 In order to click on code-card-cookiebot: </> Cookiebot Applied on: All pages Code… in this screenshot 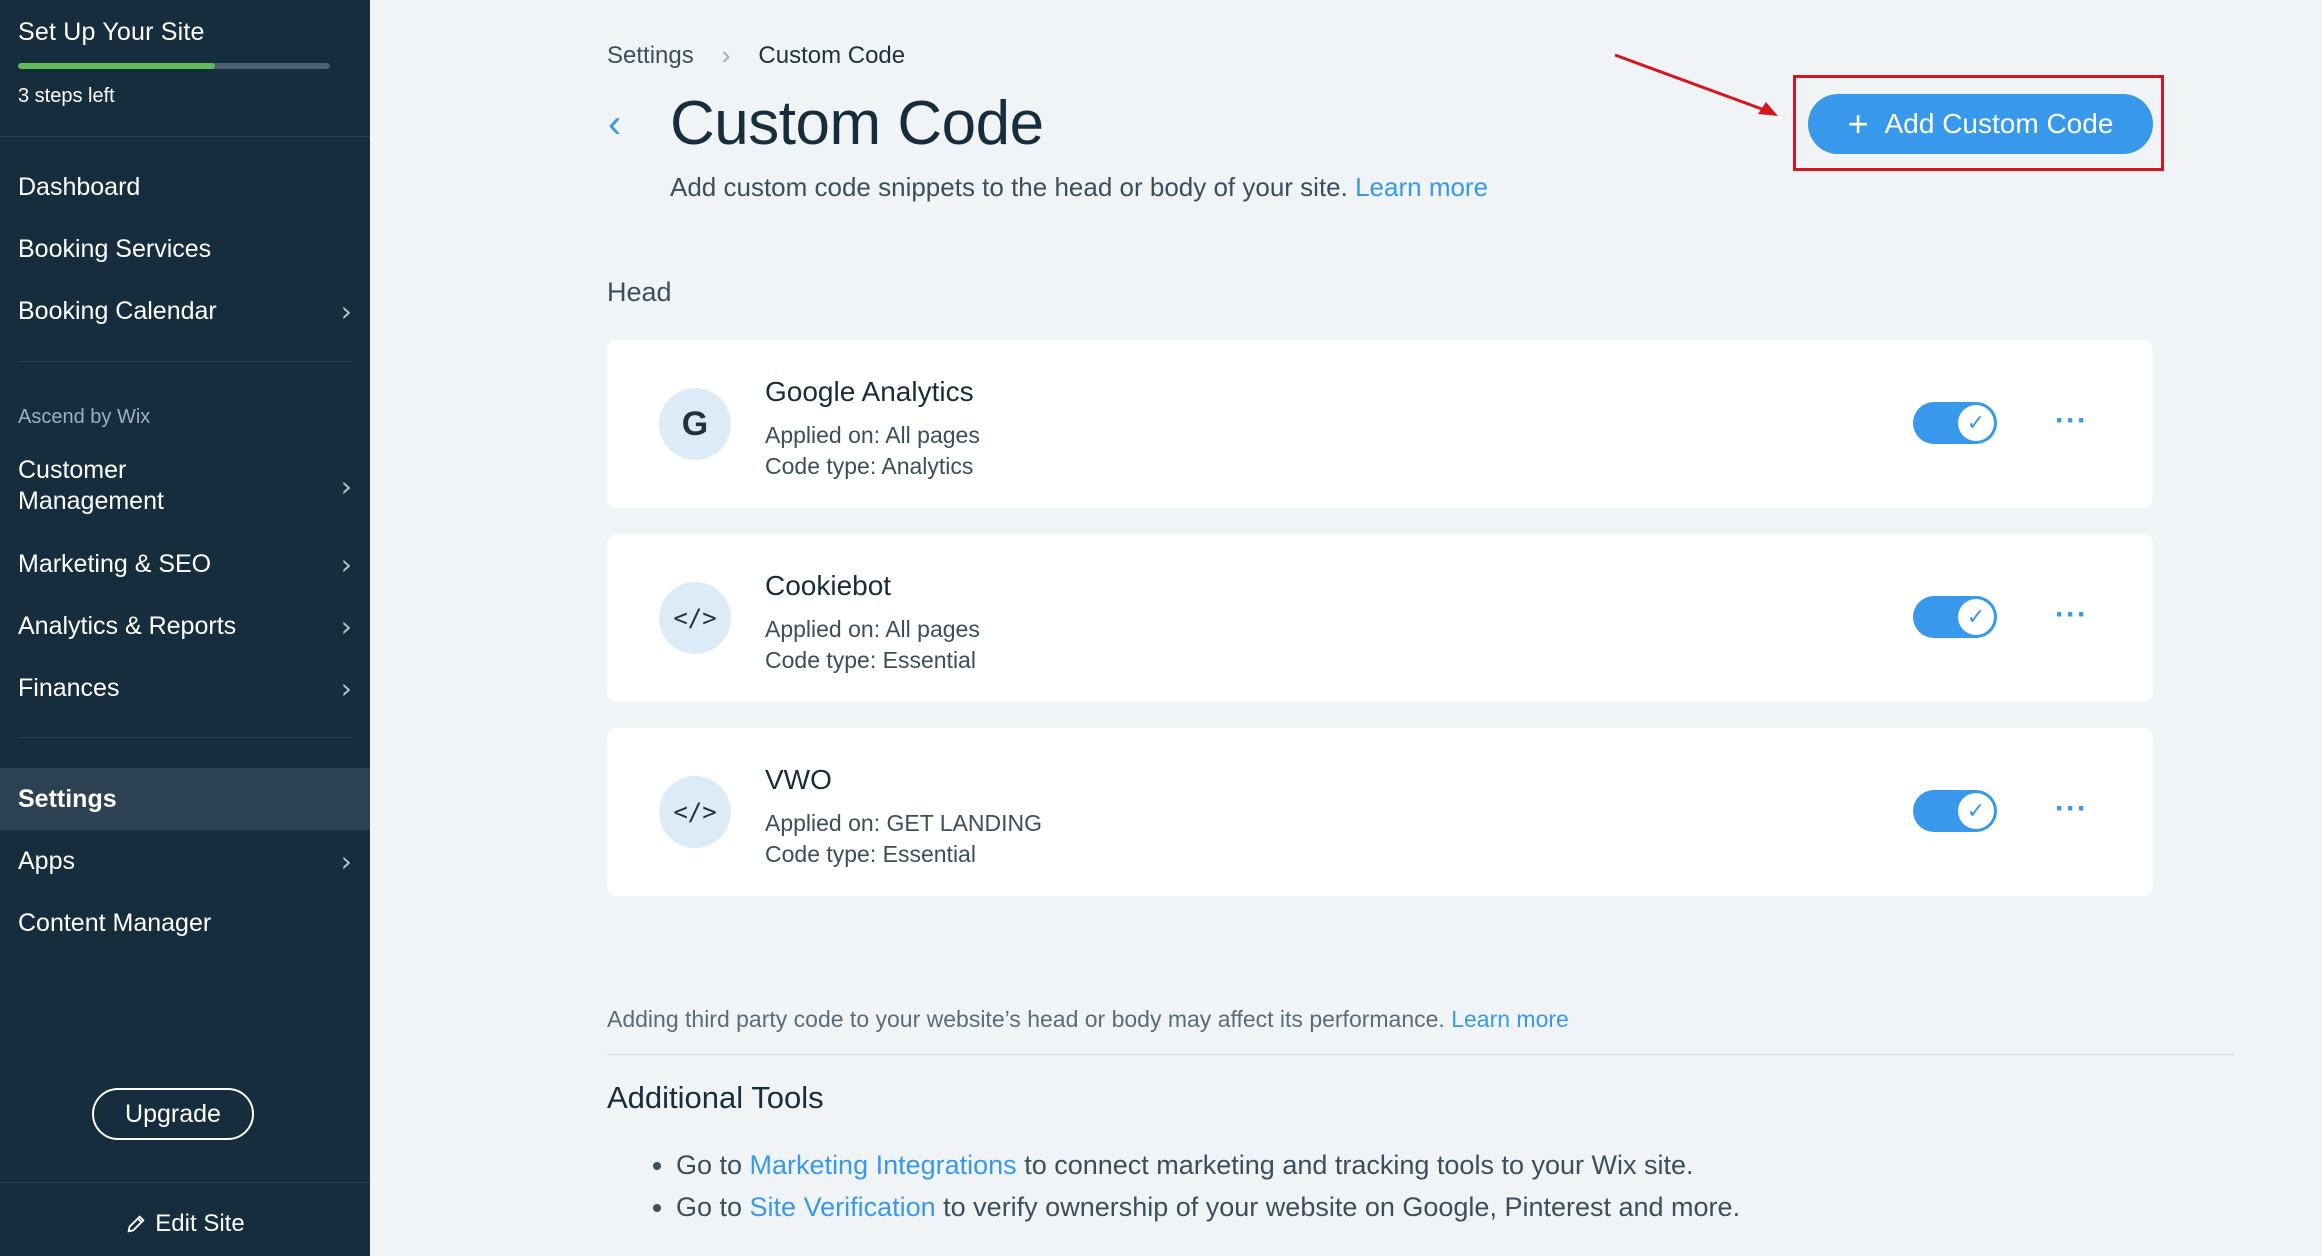, I will do `click(1380, 618)`.